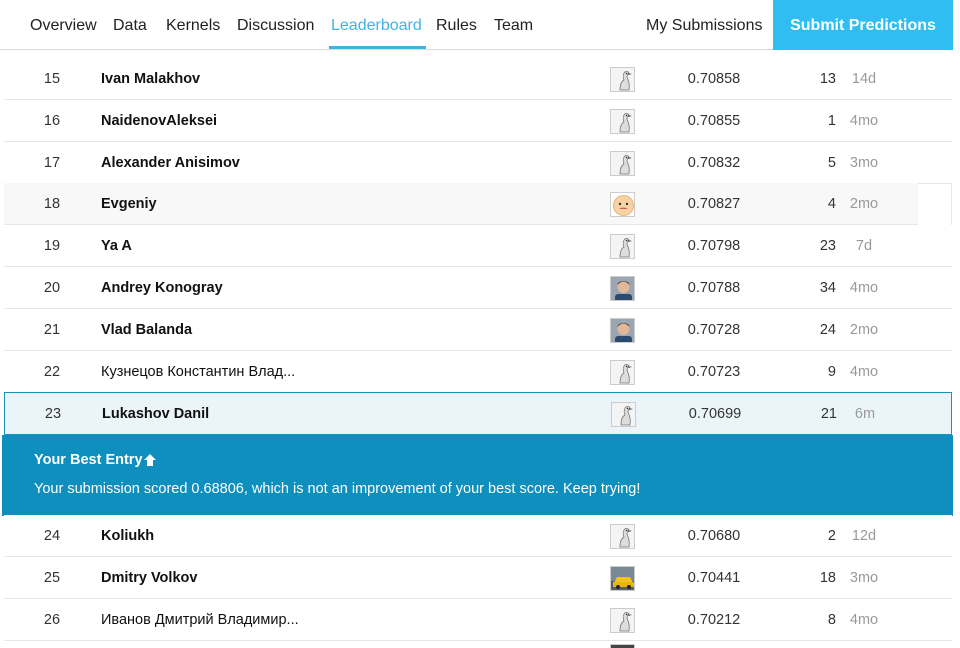 Image resolution: width=960 pixels, height=648 pixels. What do you see at coordinates (827, 578) in the screenshot?
I see `entries-cell: 18` at bounding box center [827, 578].